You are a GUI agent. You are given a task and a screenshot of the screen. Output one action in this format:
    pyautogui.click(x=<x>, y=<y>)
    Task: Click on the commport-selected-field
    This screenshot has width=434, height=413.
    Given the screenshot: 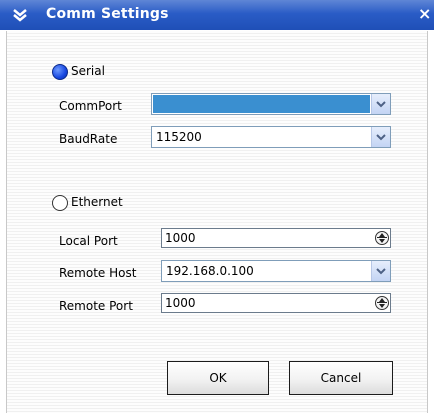 What is the action you would take?
    pyautogui.click(x=261, y=104)
    